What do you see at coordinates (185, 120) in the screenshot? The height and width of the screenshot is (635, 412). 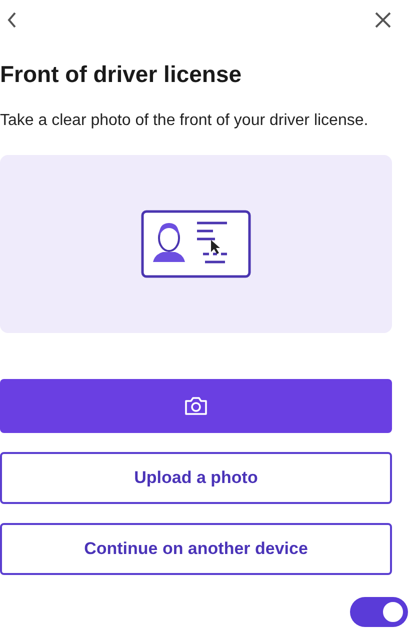 I see `instruction-text: Take a clear photo of the front of your driver license.` at bounding box center [185, 120].